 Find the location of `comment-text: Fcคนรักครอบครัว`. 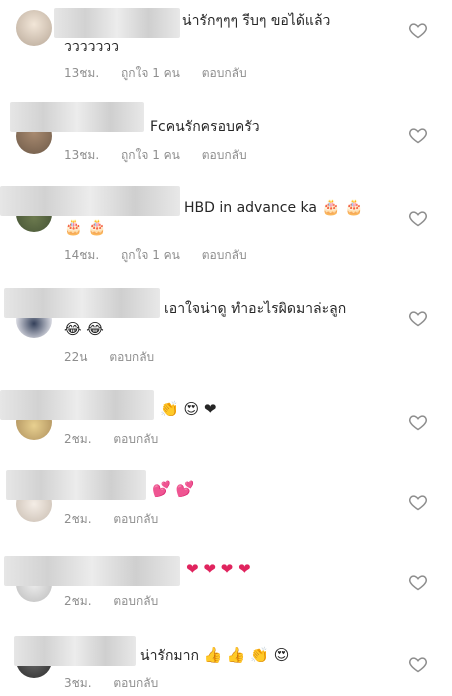

comment-text: Fcคนรักครอบครัว is located at coordinates (205, 127).